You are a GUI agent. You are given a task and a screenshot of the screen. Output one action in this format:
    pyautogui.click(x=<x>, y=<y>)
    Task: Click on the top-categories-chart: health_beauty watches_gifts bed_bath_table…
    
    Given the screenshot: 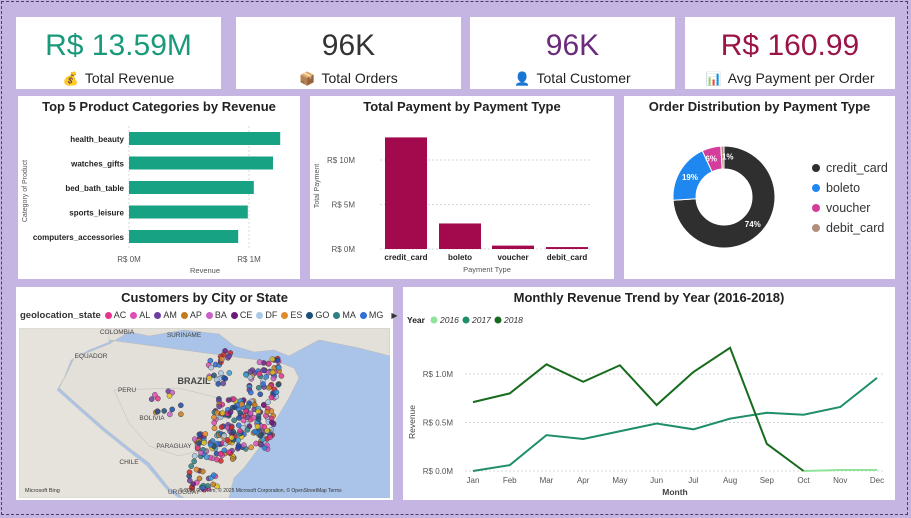 What is the action you would take?
    pyautogui.click(x=151, y=200)
    